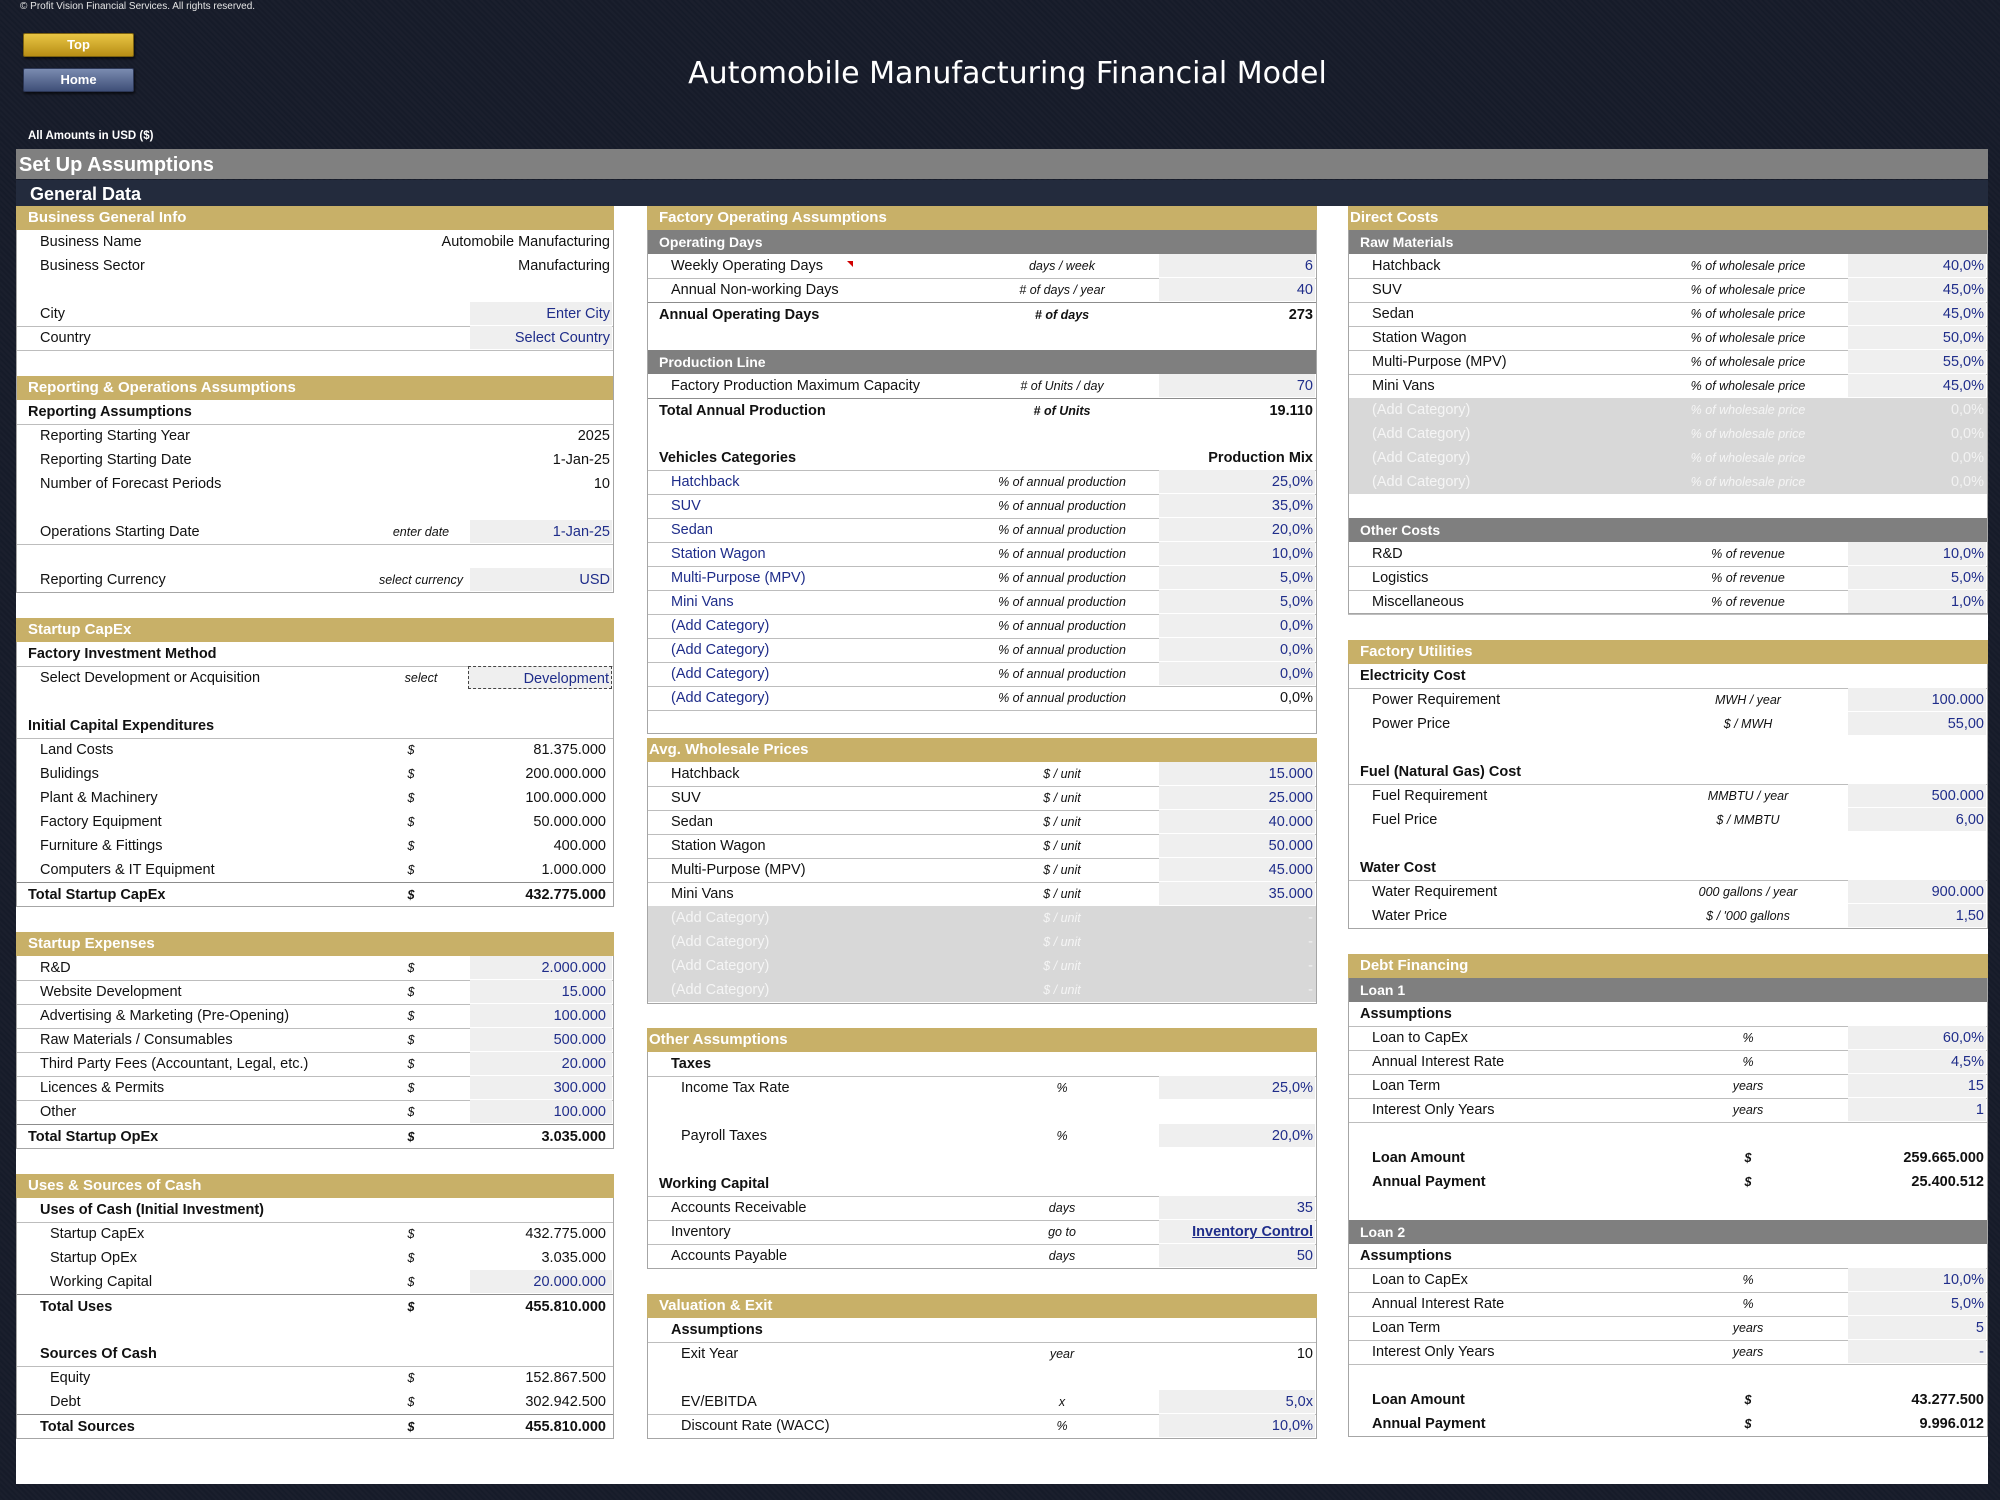  Describe the element at coordinates (315, 218) in the screenshot. I see `business-info-header: Business General Info` at that location.